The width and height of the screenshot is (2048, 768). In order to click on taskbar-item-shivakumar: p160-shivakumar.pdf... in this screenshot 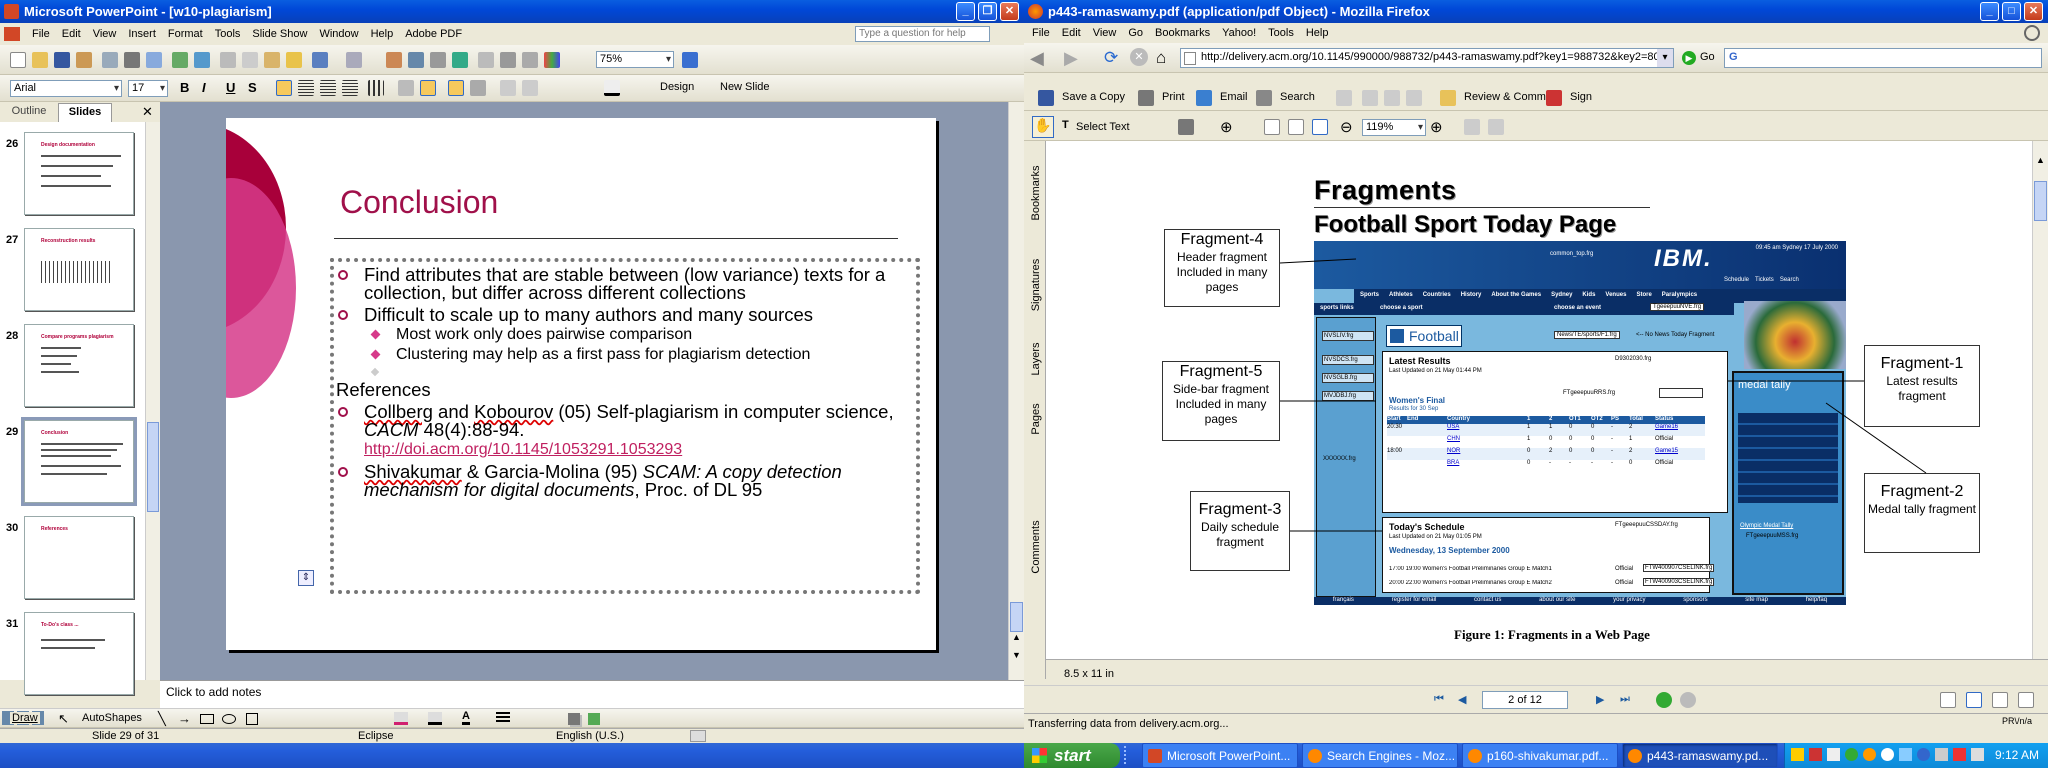, I will do `click(1540, 755)`.